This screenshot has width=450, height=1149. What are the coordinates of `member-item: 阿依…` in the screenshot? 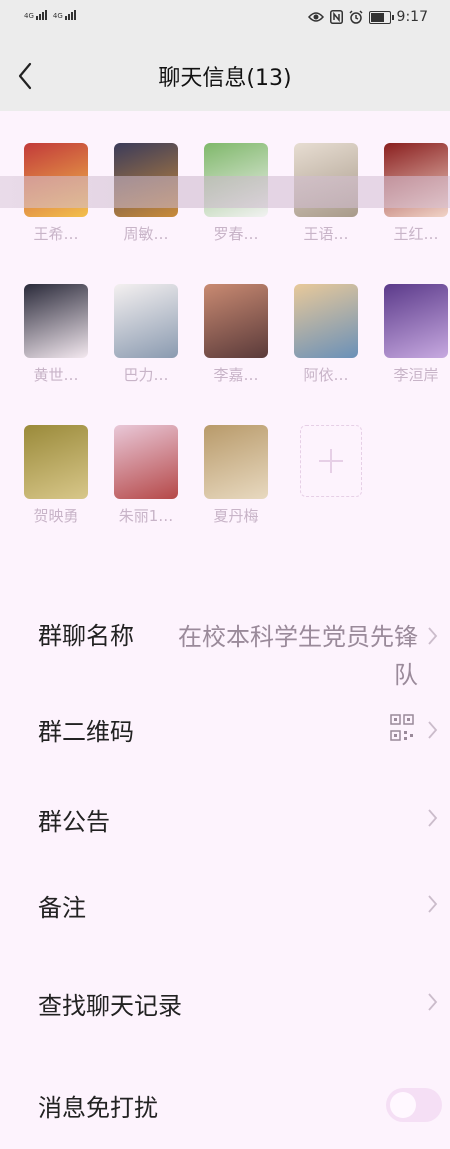 It's located at (326, 334).